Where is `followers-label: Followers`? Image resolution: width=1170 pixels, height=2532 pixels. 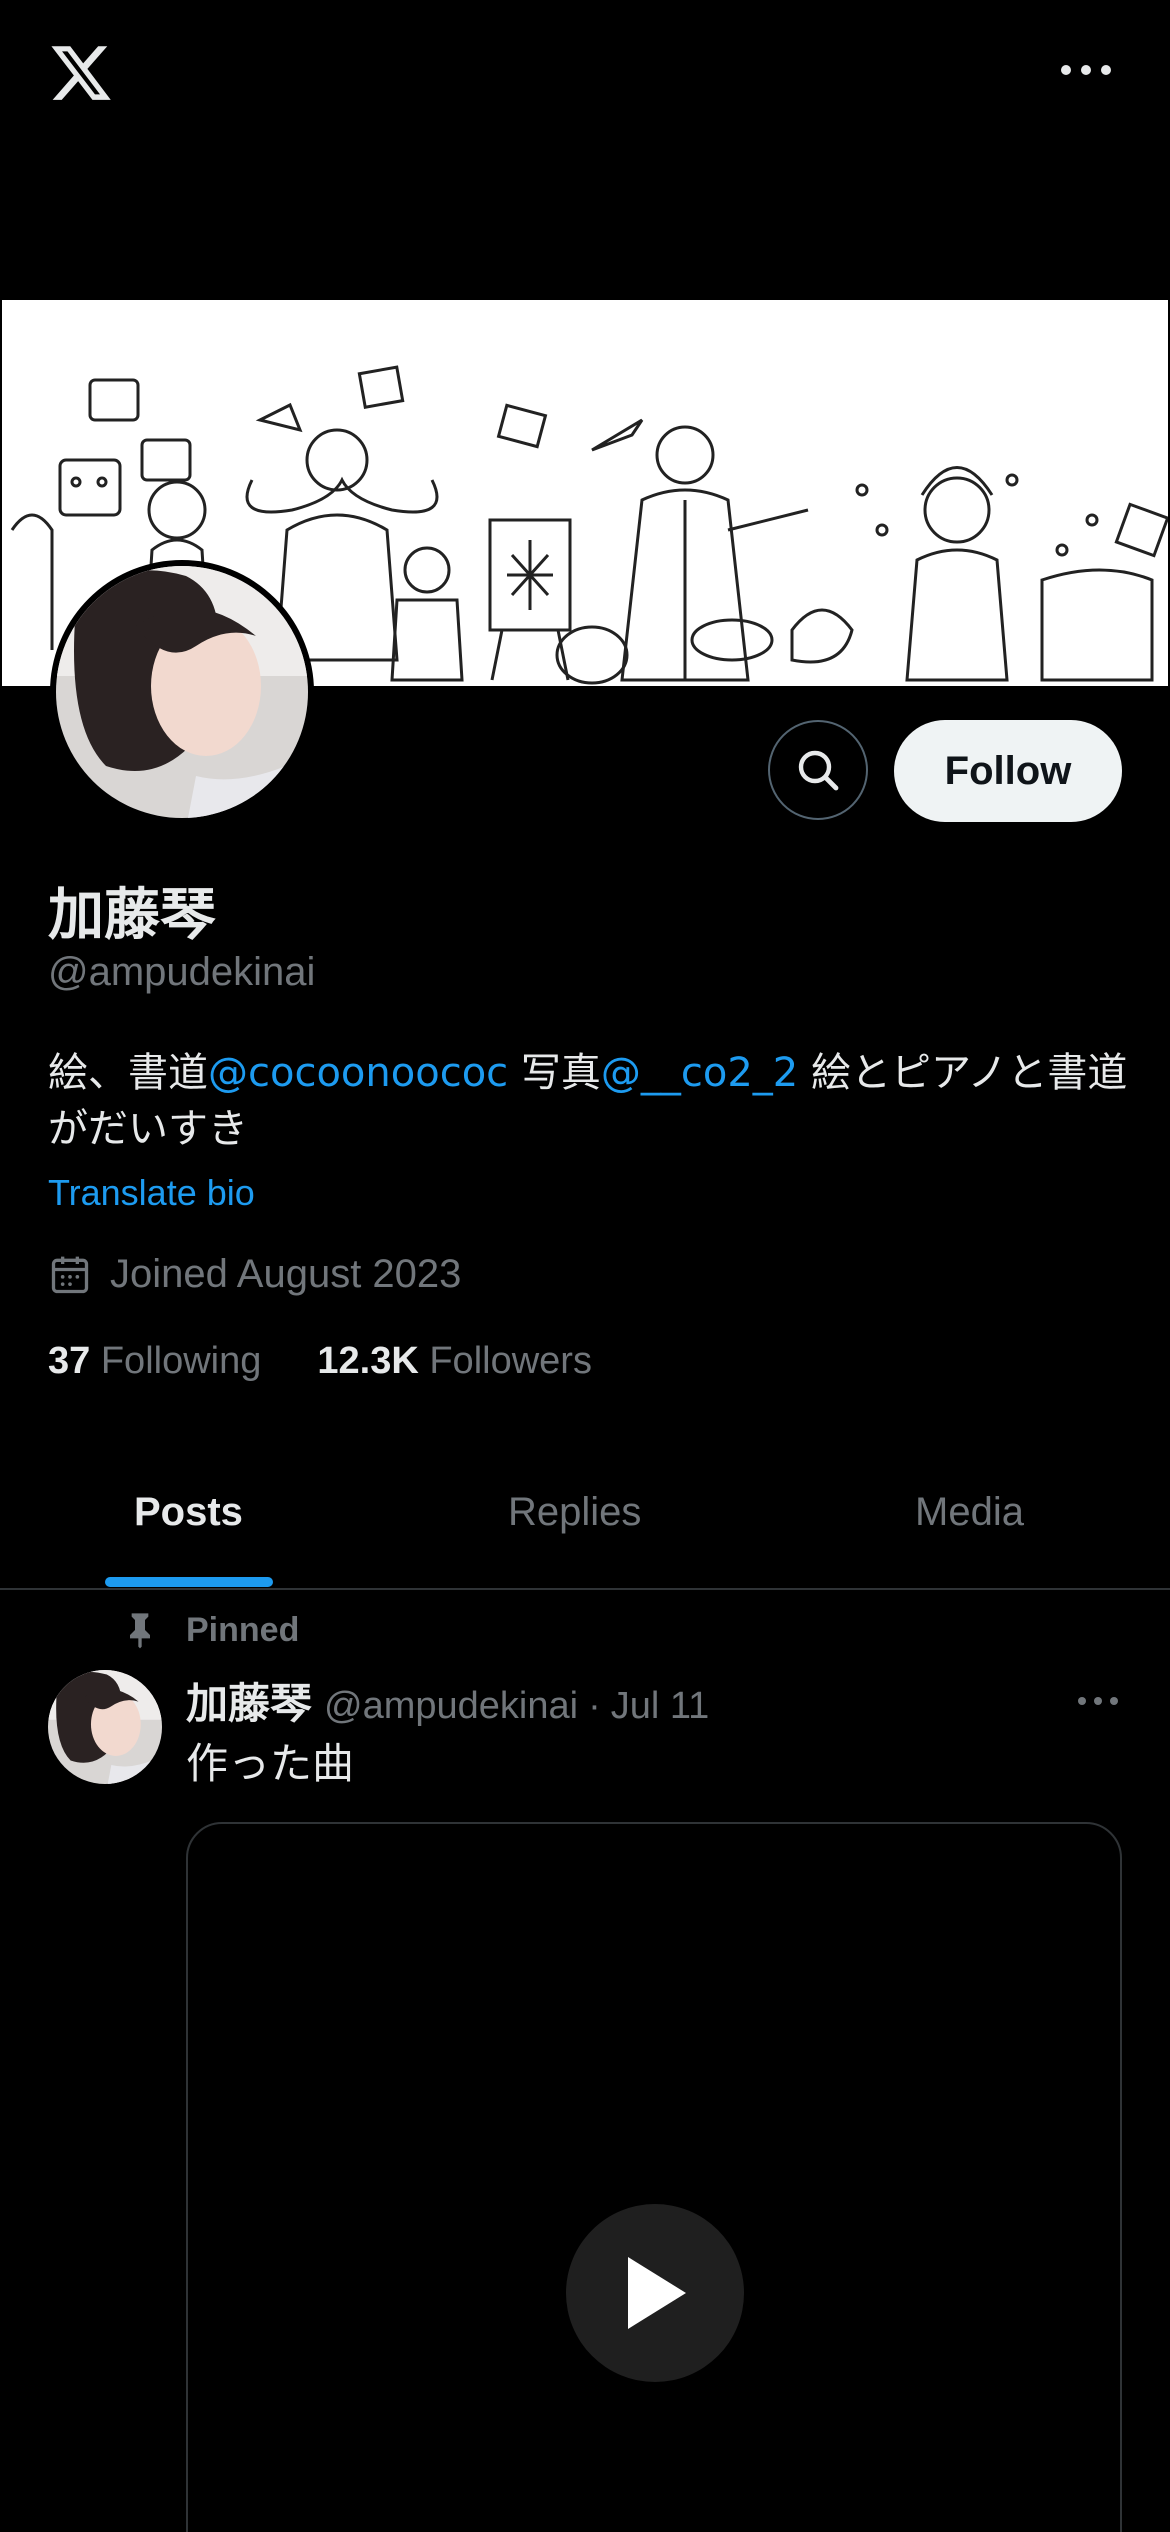
followers-label: Followers is located at coordinates (510, 1361).